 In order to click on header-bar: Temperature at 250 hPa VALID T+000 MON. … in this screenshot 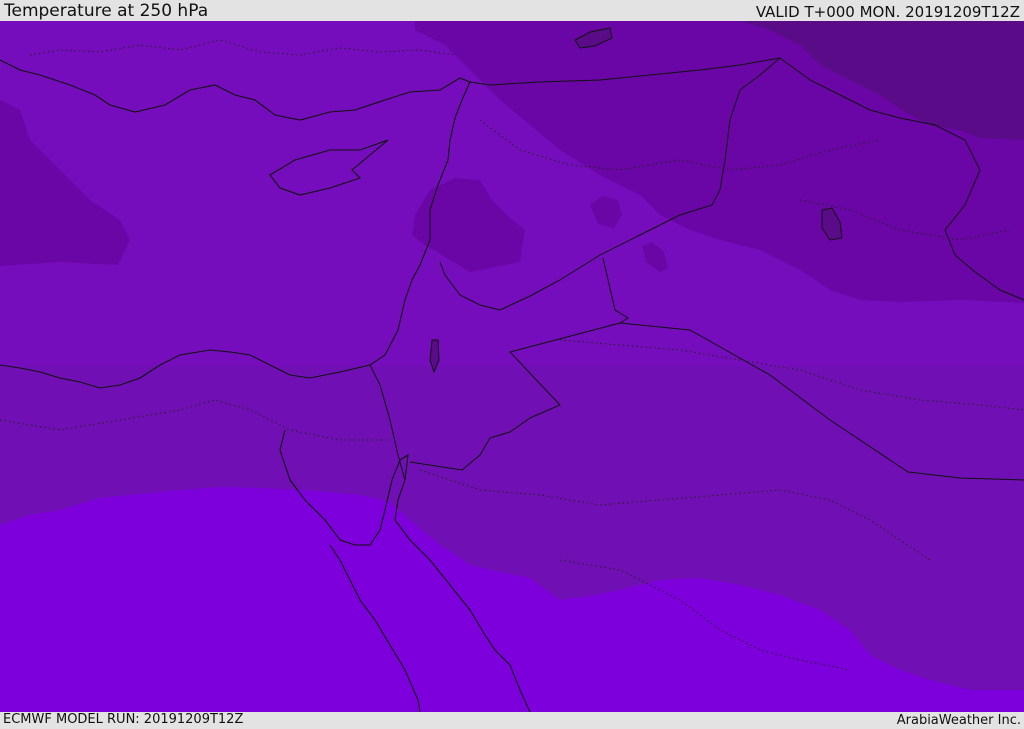, I will do `click(512, 10)`.